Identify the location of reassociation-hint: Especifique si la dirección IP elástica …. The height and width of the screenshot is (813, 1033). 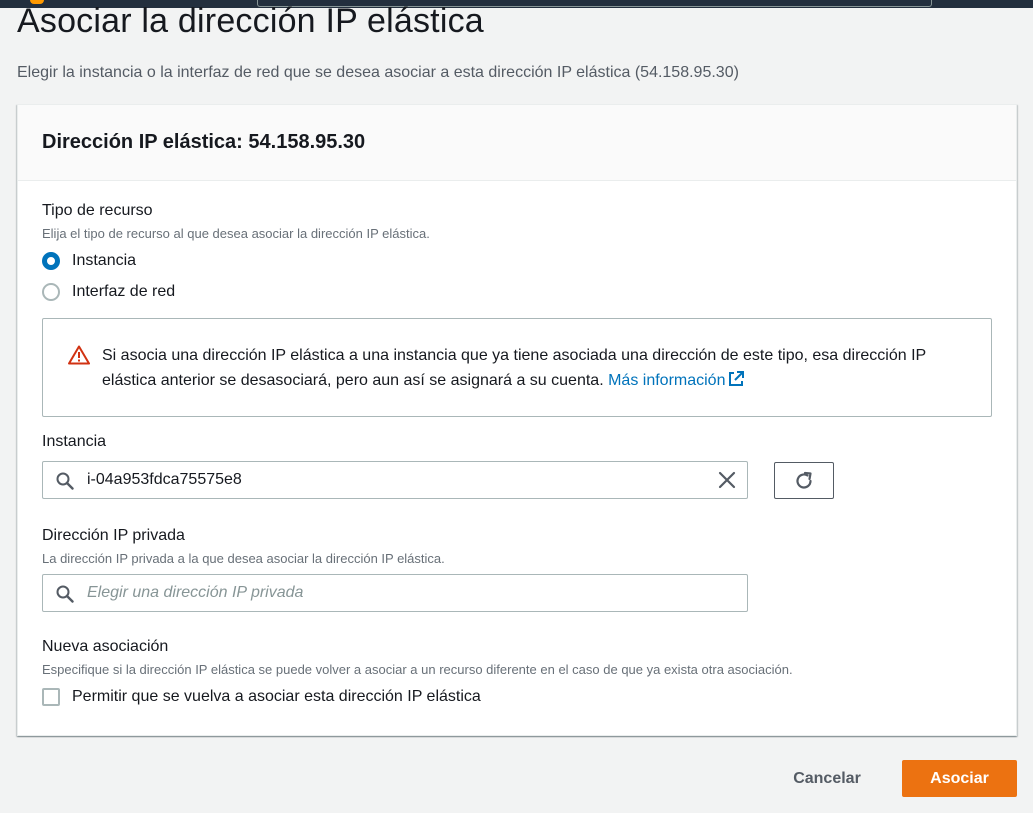
(417, 669).